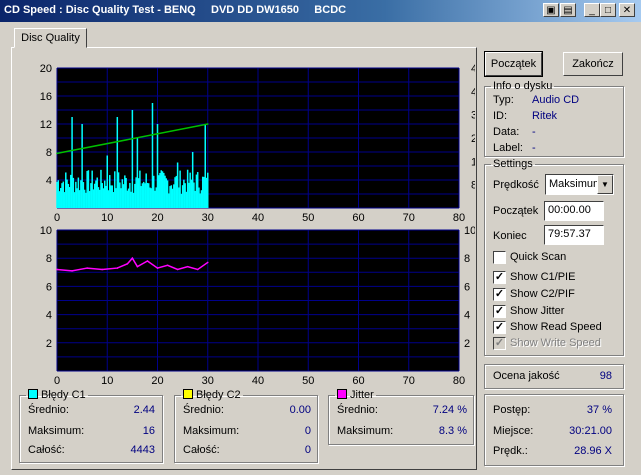 The width and height of the screenshot is (641, 475). Describe the element at coordinates (49, 181) in the screenshot. I see `chart1-y-tick-label: 4` at that location.